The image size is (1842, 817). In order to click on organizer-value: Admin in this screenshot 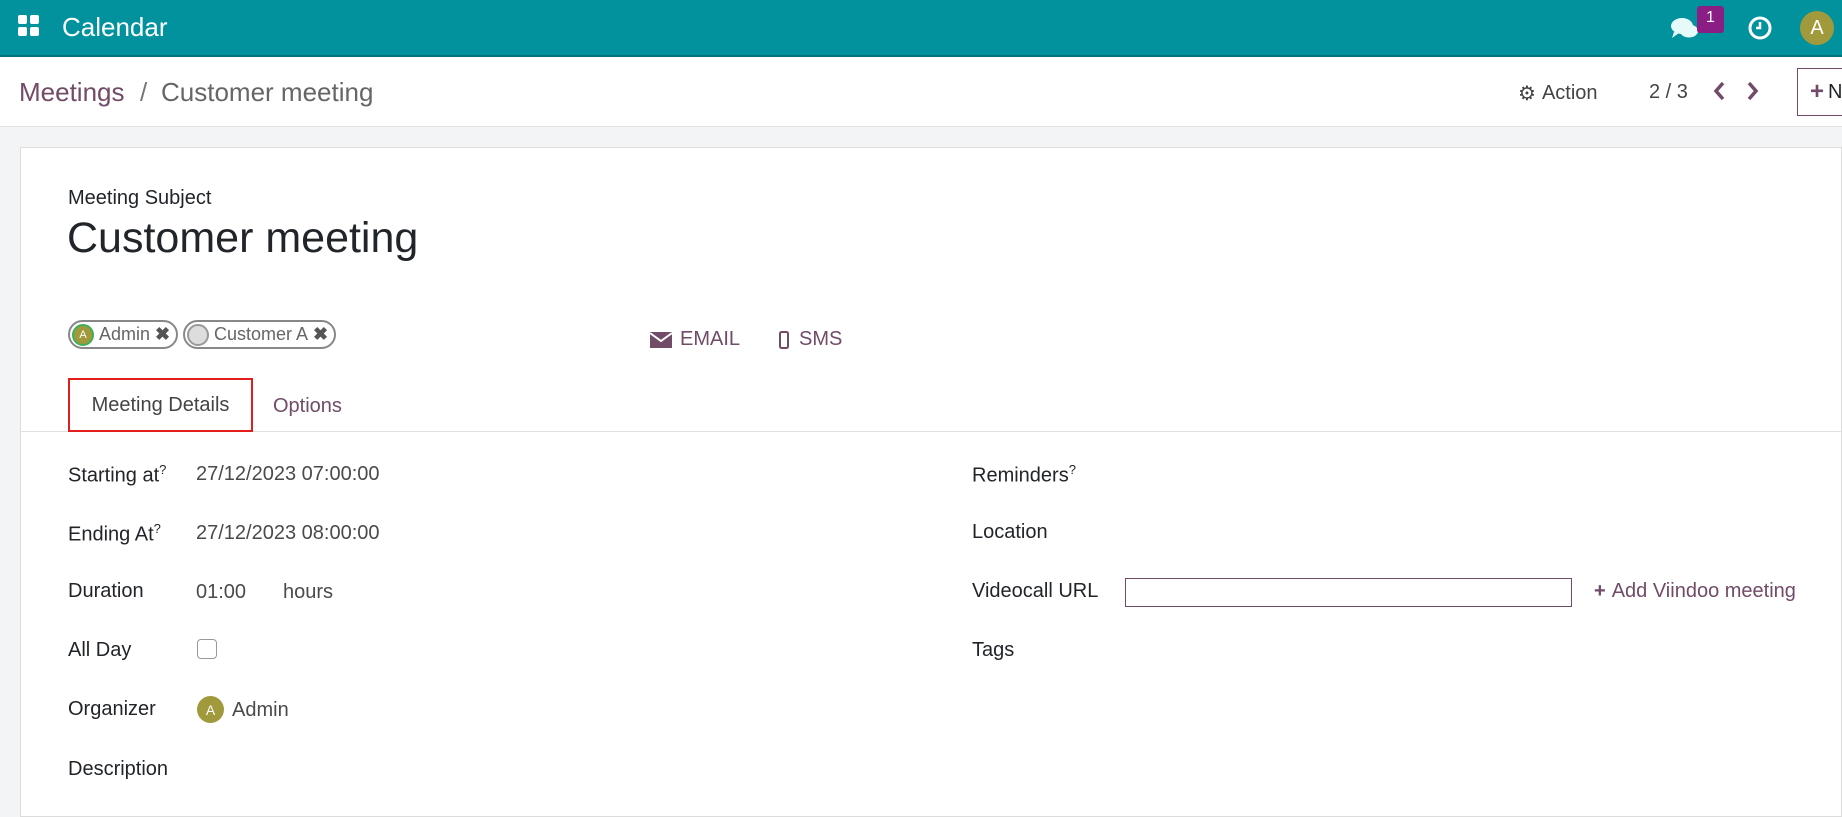, I will do `click(260, 710)`.